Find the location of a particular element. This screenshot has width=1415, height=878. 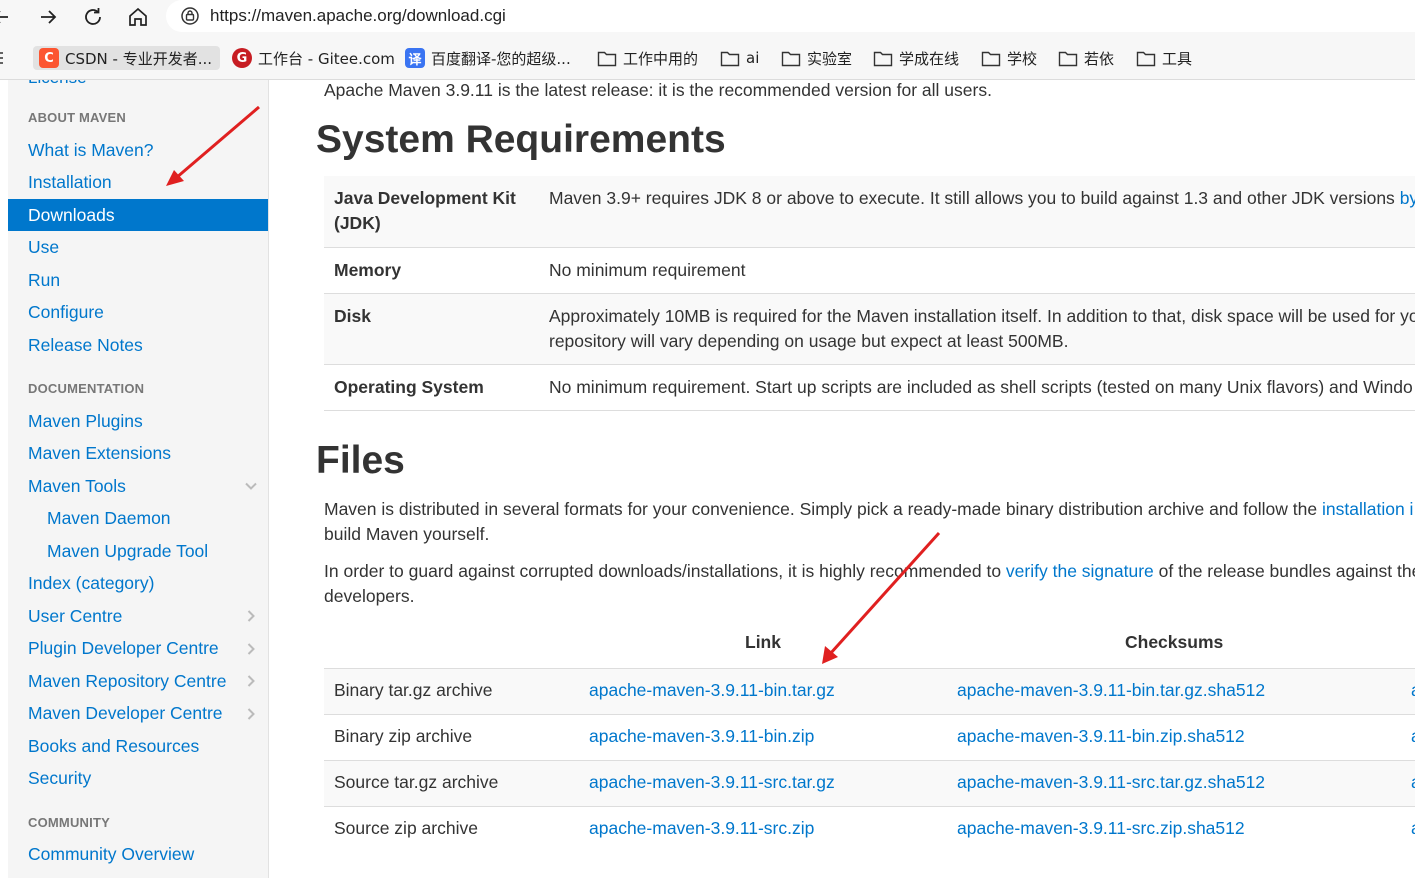

bookmarks-overflow-button is located at coordinates (4, 58).